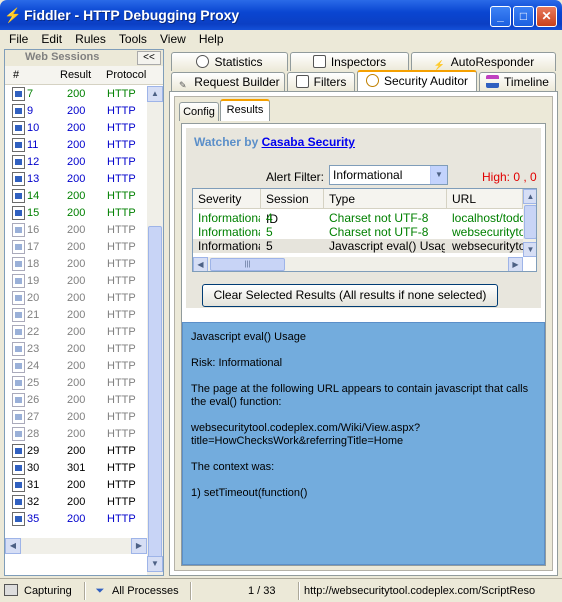 The image size is (562, 602). What do you see at coordinates (76, 332) in the screenshot?
I see `session-row: 22 200 HTTP` at bounding box center [76, 332].